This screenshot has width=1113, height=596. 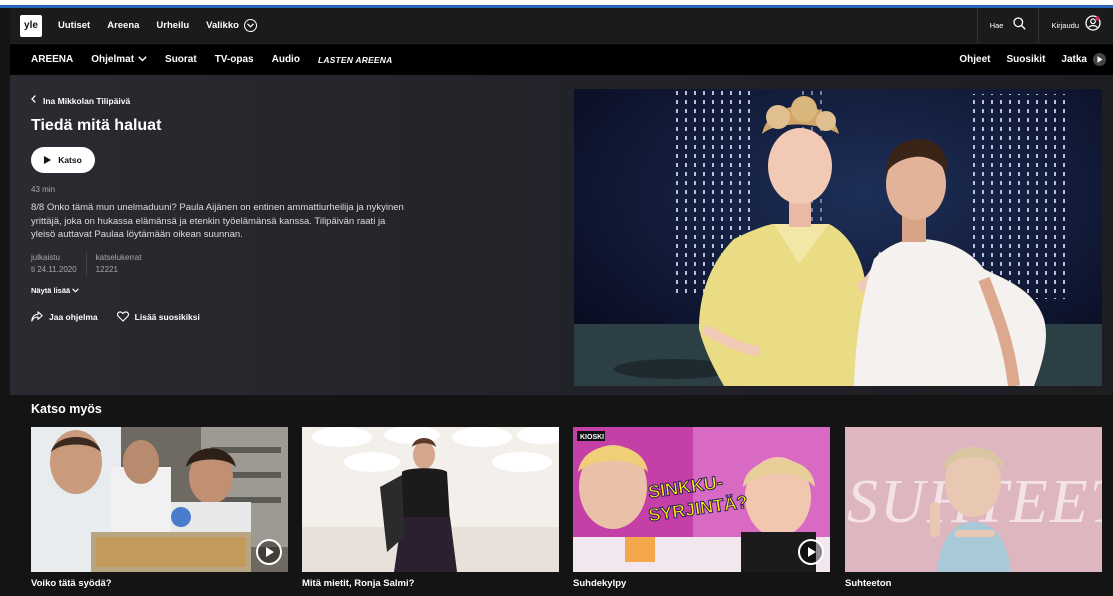 I want to click on nav-programs-dropdown: Ohjelmat, so click(x=119, y=59).